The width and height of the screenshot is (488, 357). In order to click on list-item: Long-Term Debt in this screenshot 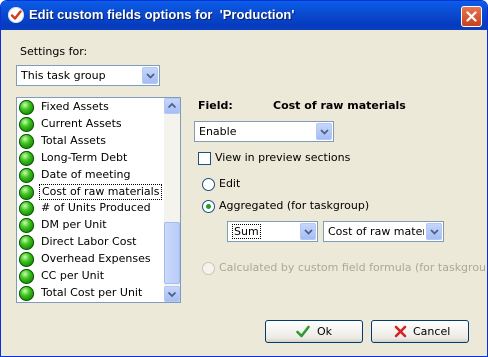, I will do `click(92, 158)`.